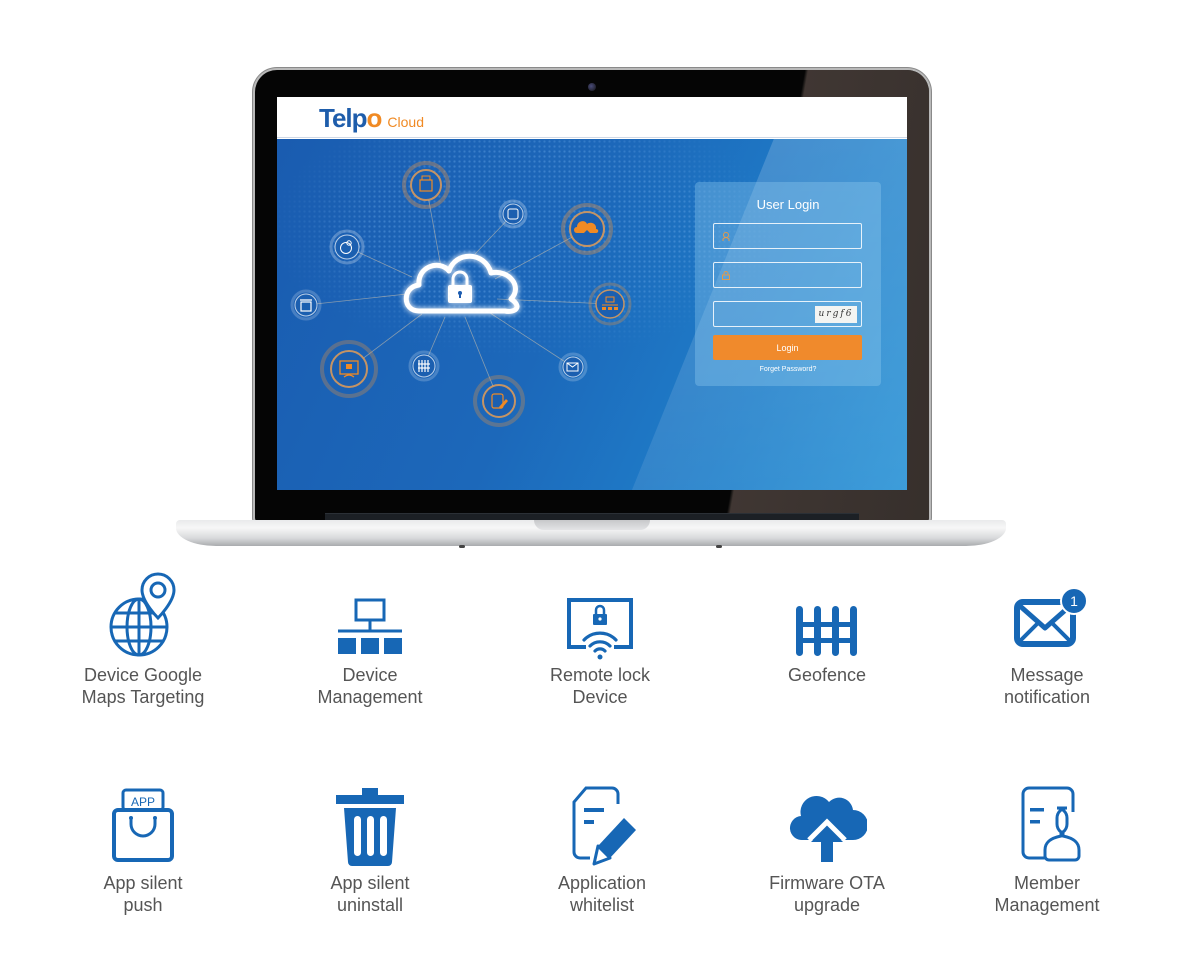 The width and height of the screenshot is (1200, 962). Describe the element at coordinates (143, 825) in the screenshot. I see `app-bag-icon: APP` at that location.